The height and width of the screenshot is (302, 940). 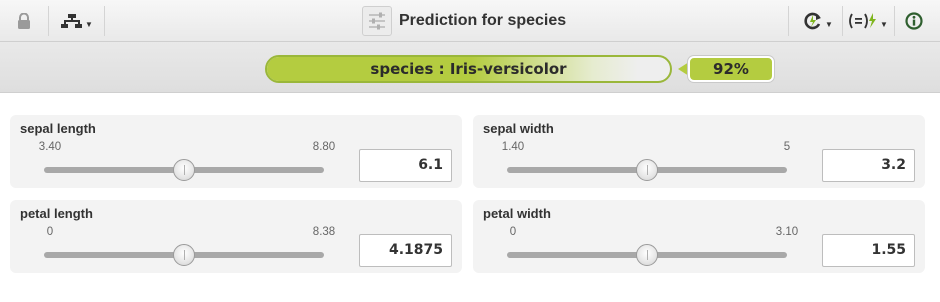 I want to click on reload-menu-button: ▼, so click(x=818, y=21).